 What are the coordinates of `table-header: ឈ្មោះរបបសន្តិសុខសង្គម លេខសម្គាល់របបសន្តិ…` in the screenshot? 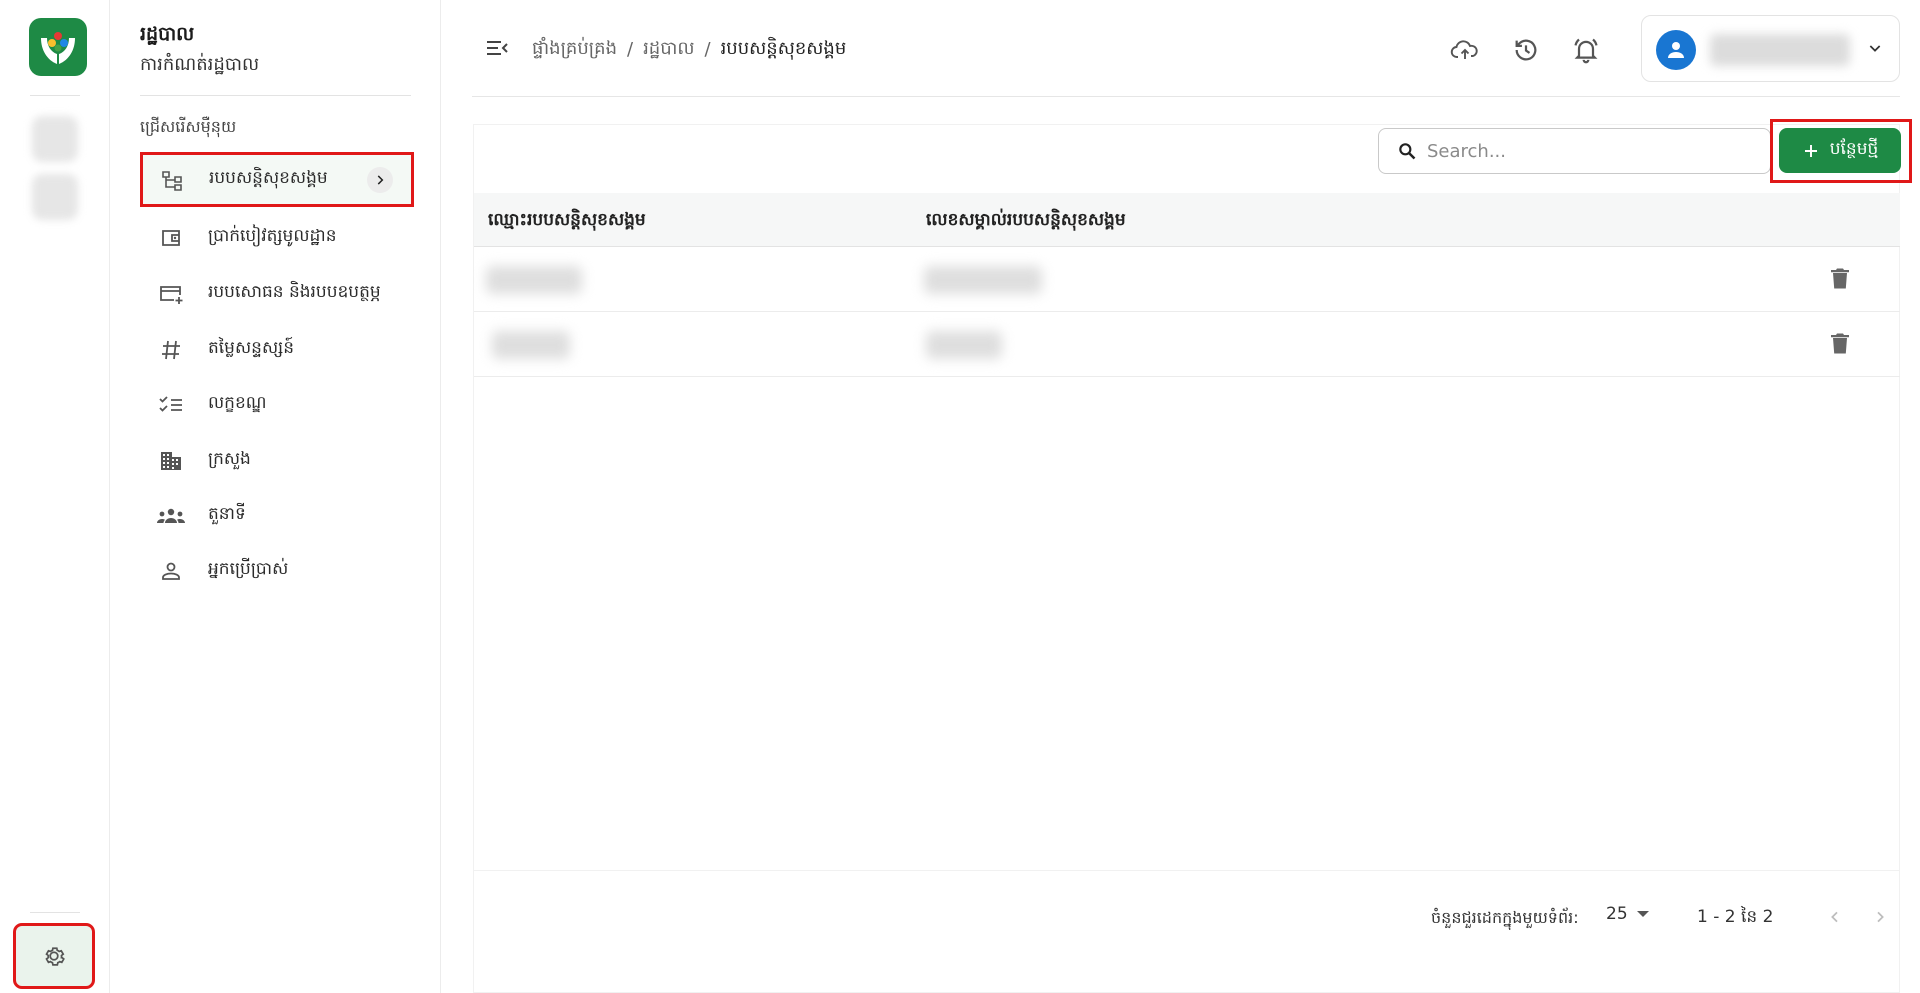 It's located at (1187, 220).